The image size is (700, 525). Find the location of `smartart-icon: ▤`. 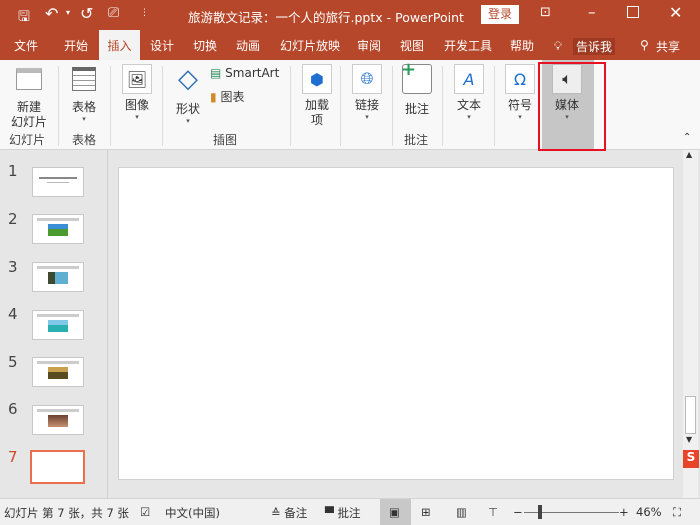

smartart-icon: ▤ is located at coordinates (216, 73).